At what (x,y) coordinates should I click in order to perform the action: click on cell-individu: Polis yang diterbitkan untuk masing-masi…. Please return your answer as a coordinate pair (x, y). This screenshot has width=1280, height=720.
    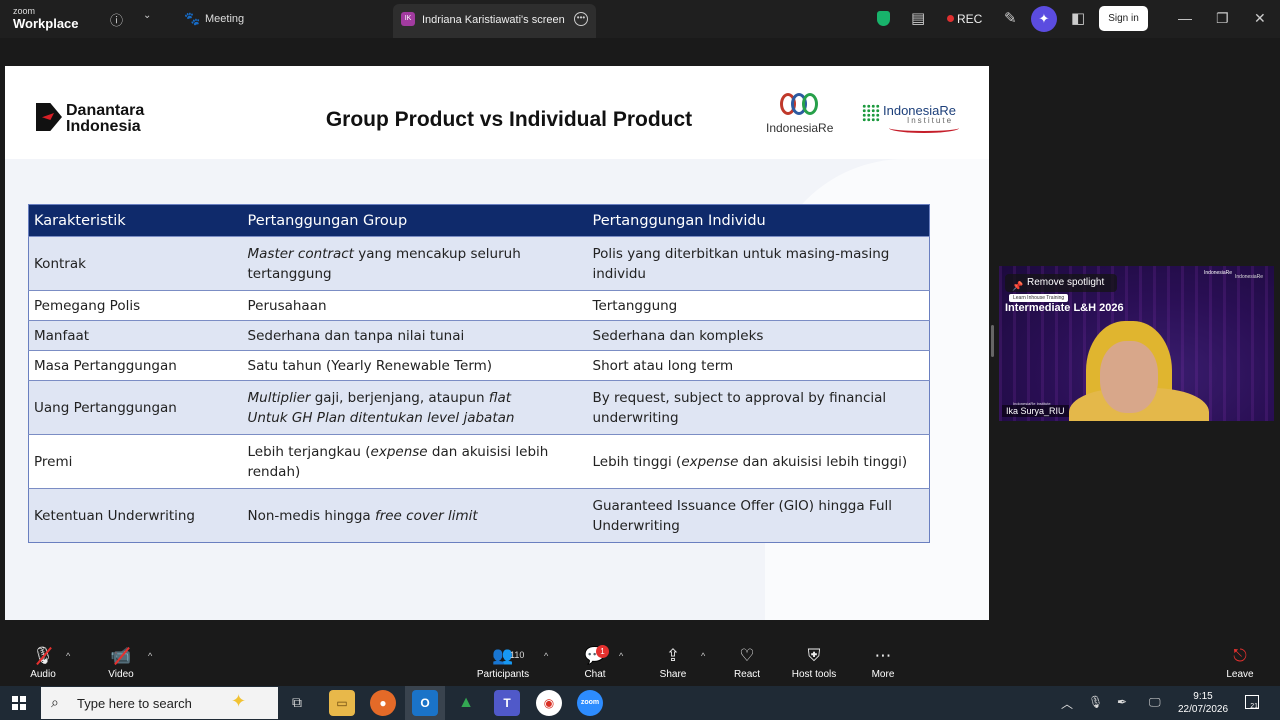
    Looking at the image, I should click on (758, 263).